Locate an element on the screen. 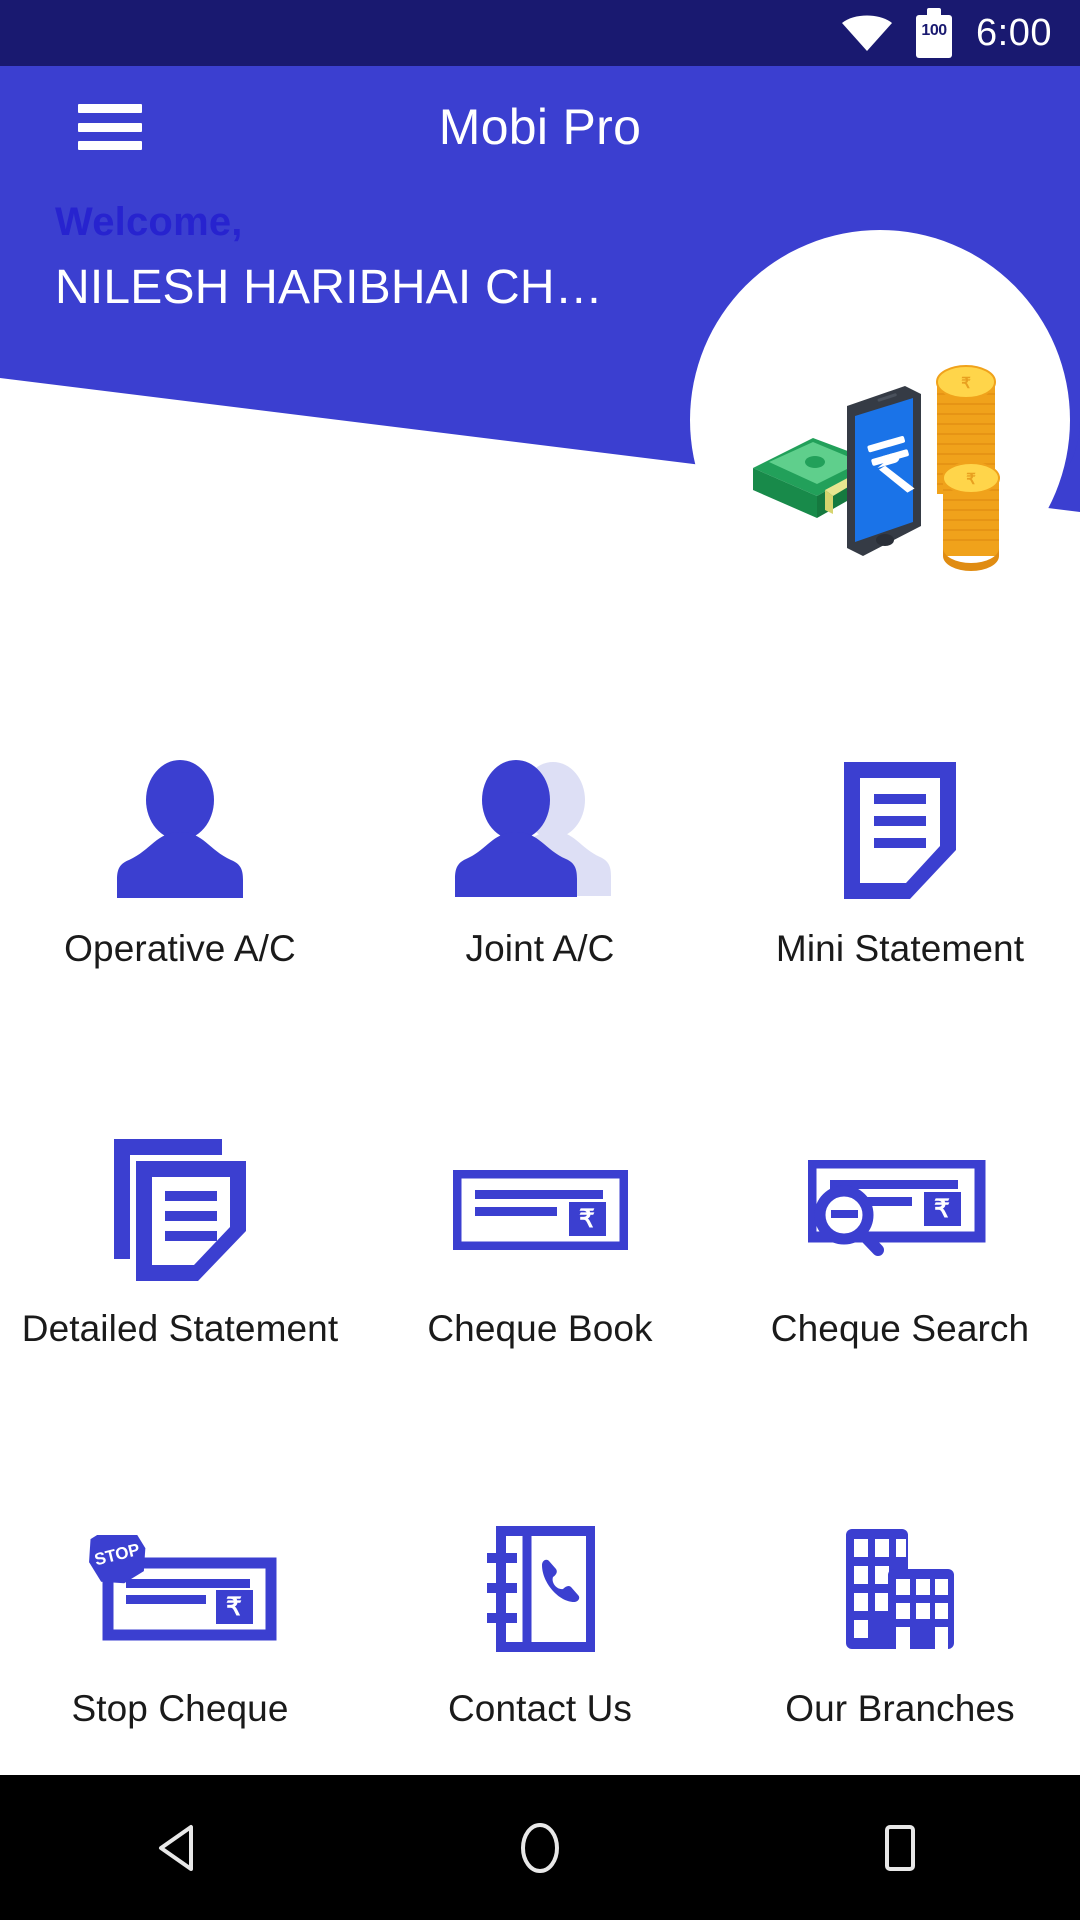 This screenshot has width=1080, height=1920. menu-item-contact-us: Contact Us is located at coordinates (540, 1659).